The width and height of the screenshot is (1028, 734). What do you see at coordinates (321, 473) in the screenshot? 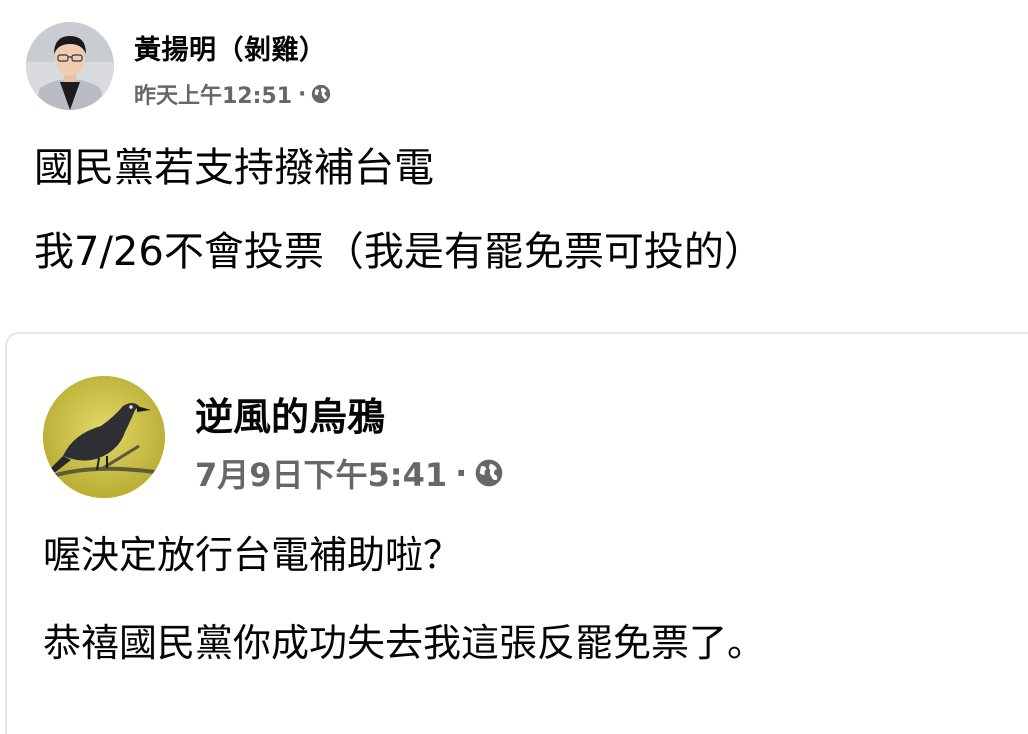
I see `shared-post-timestamp: 7月9日下午5:41` at bounding box center [321, 473].